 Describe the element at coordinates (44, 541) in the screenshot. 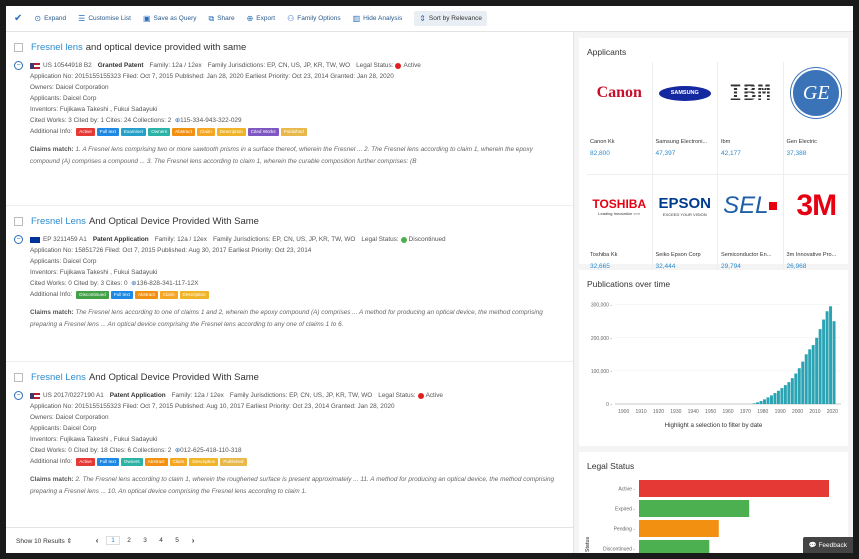

I see `results-per-page-select: Show 10 Results ⇕` at that location.